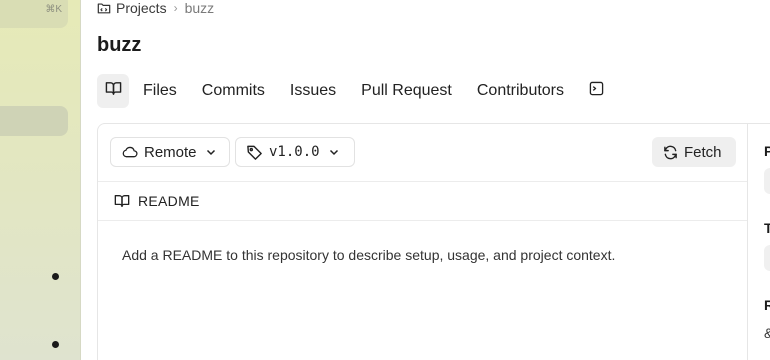 This screenshot has width=770, height=360. I want to click on tag-label: v1.0.0, so click(294, 152).